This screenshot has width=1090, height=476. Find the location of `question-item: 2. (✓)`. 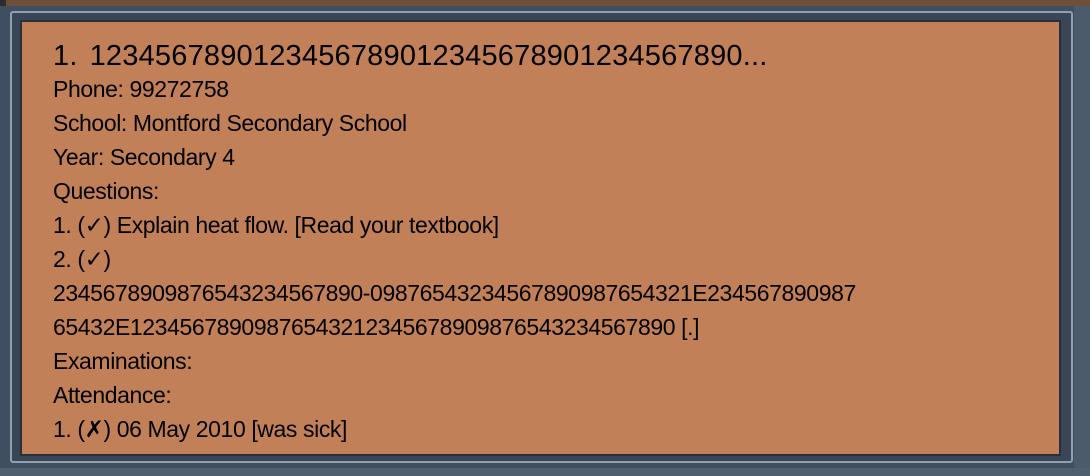

question-item: 2. (✓) is located at coordinates (82, 259).